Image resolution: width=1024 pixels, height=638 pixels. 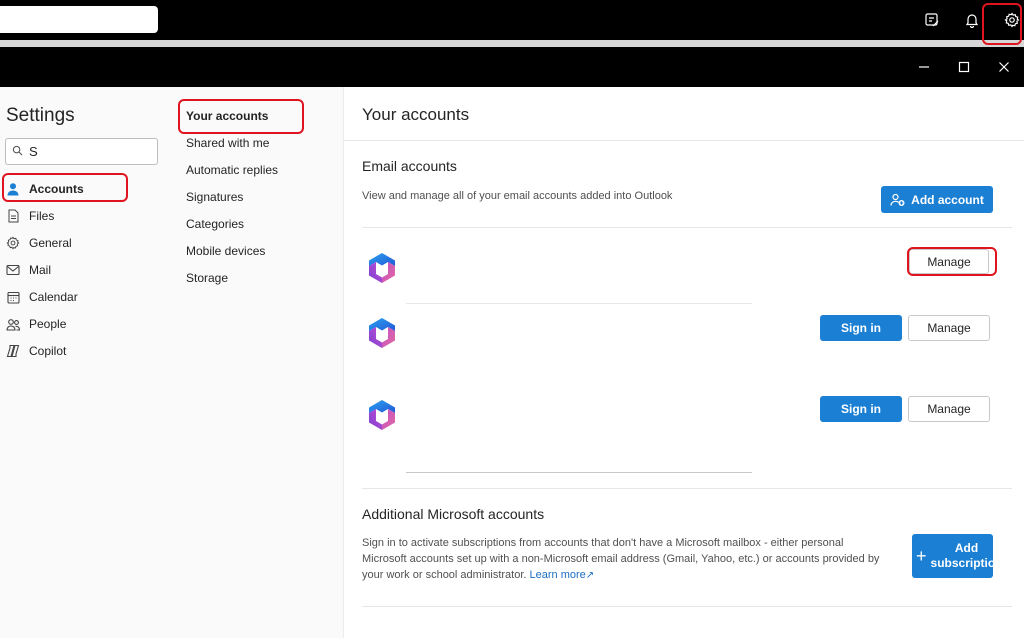 I want to click on window-titlebar, so click(x=512, y=67).